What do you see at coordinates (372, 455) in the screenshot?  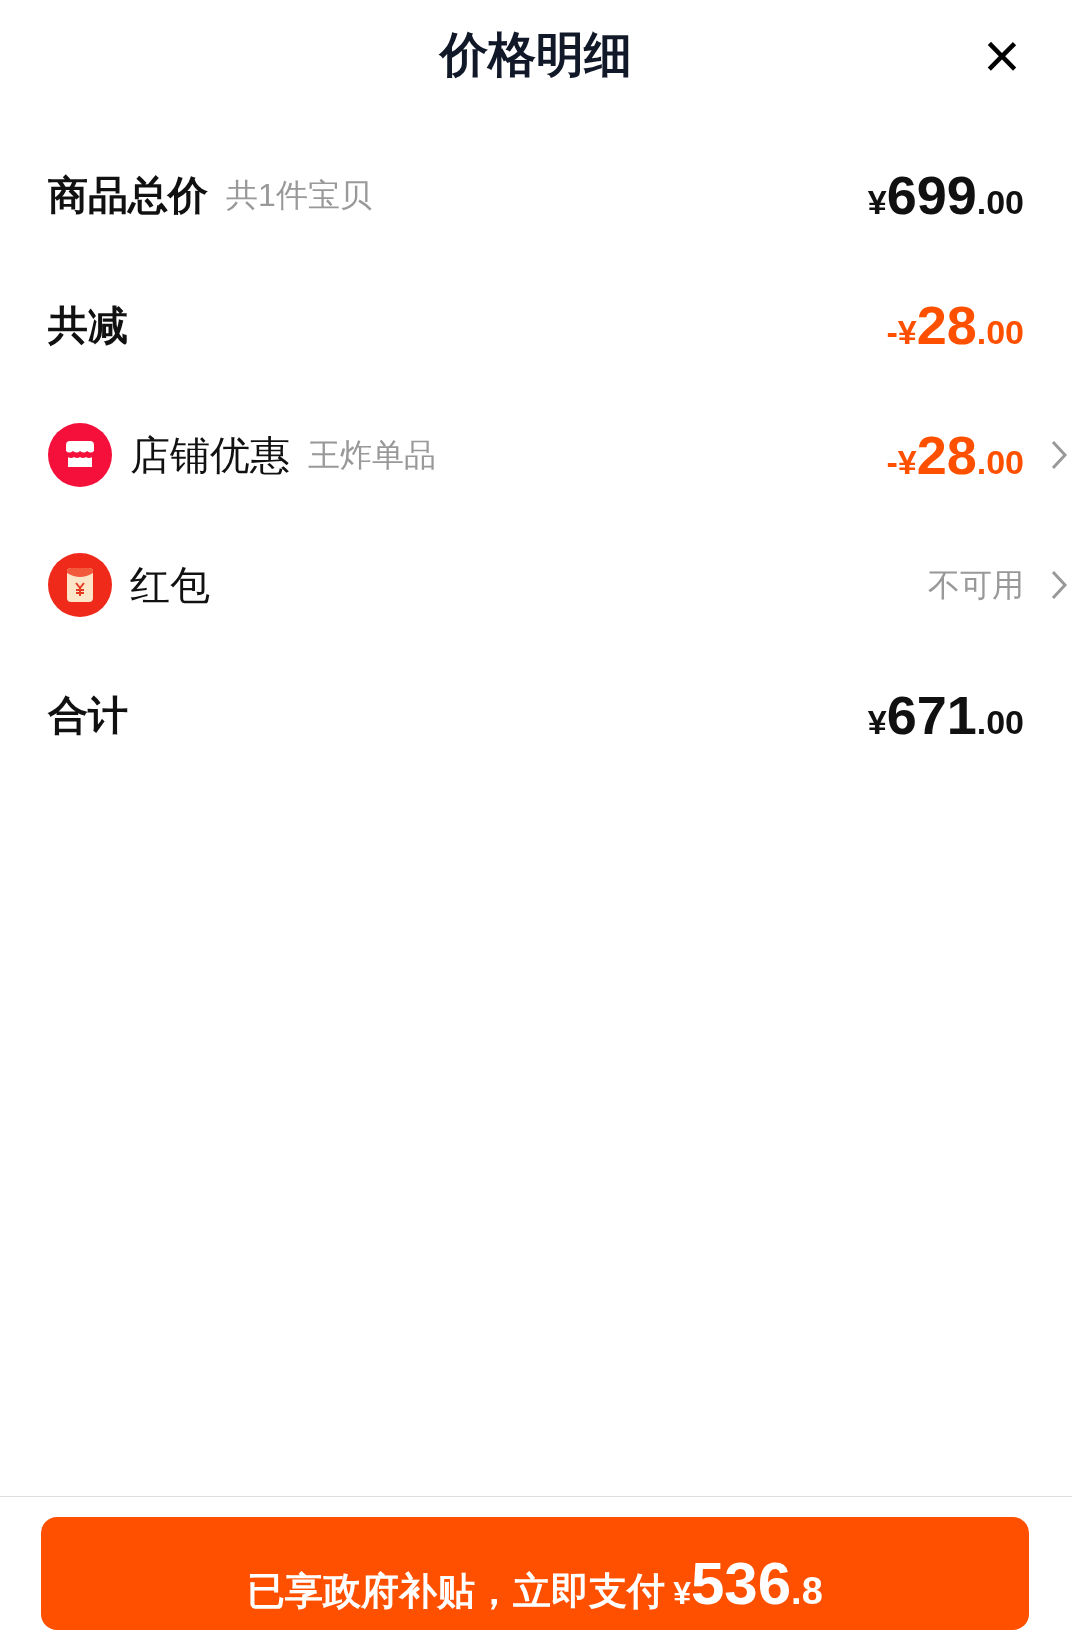 I see `row-note: 王炸单品` at bounding box center [372, 455].